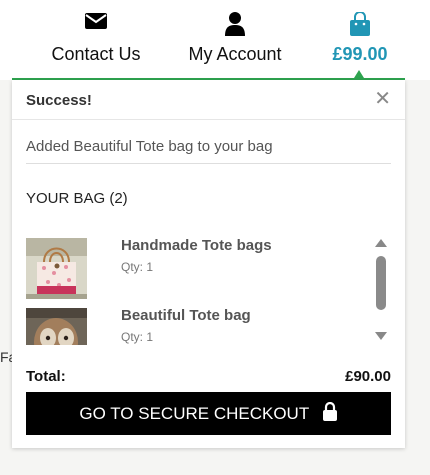  Describe the element at coordinates (360, 54) in the screenshot. I see `bag-total: £99.00` at that location.